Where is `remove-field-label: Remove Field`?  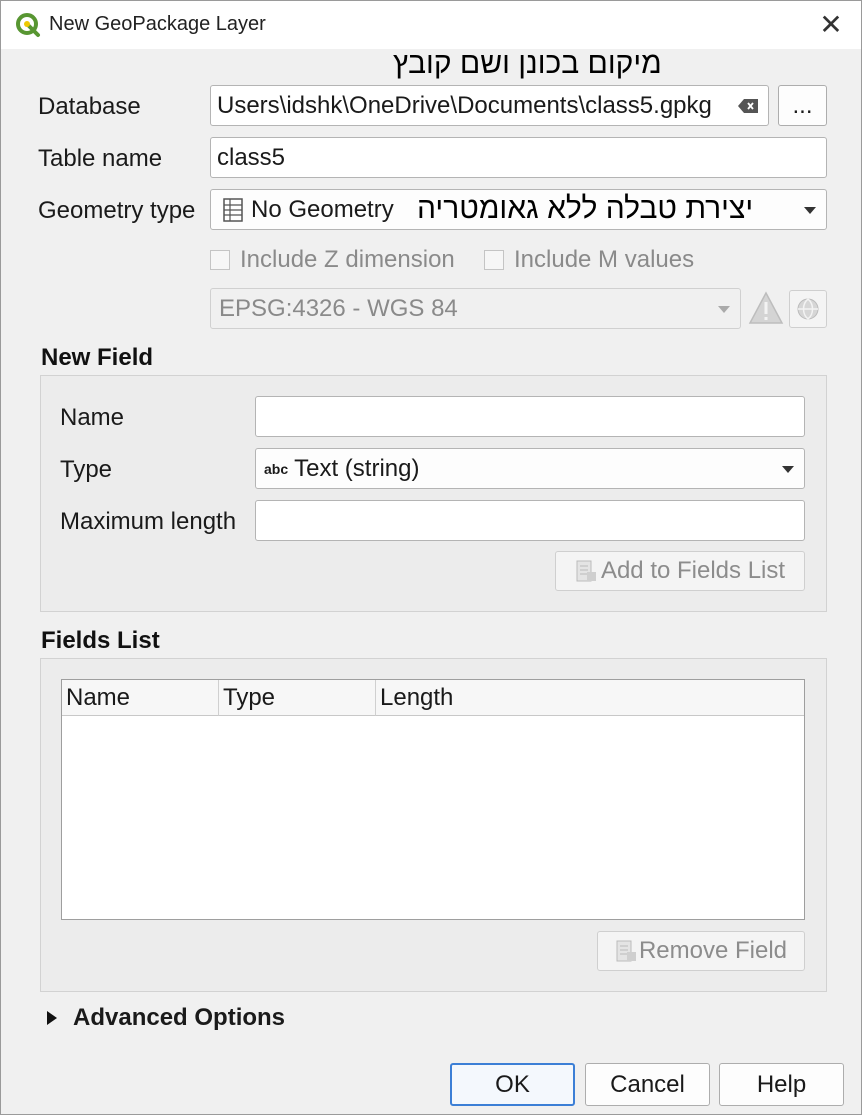 remove-field-label: Remove Field is located at coordinates (713, 950).